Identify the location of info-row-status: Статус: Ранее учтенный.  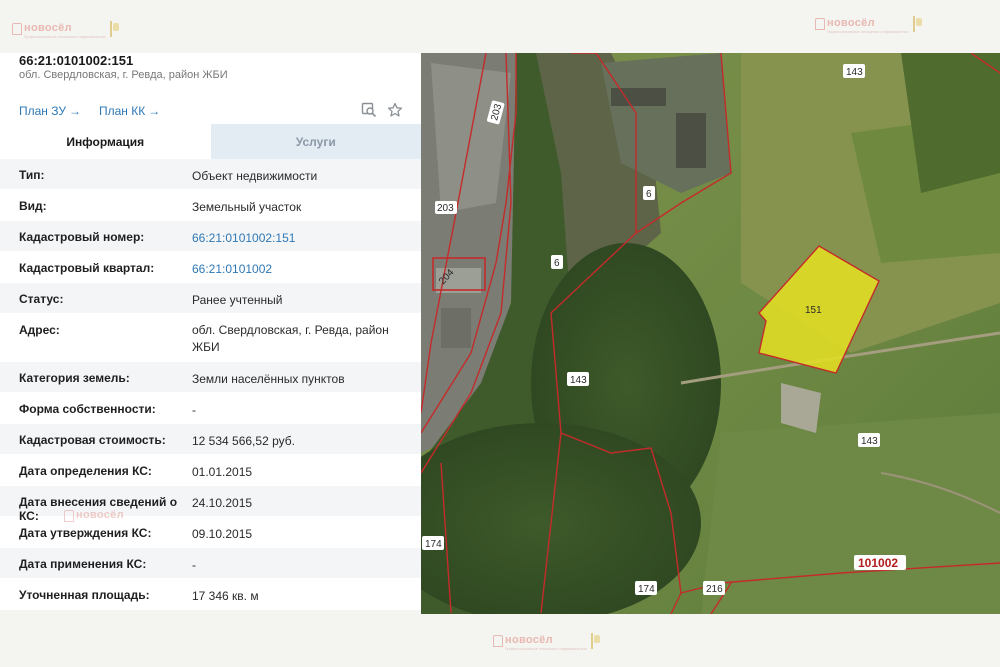
(210, 298).